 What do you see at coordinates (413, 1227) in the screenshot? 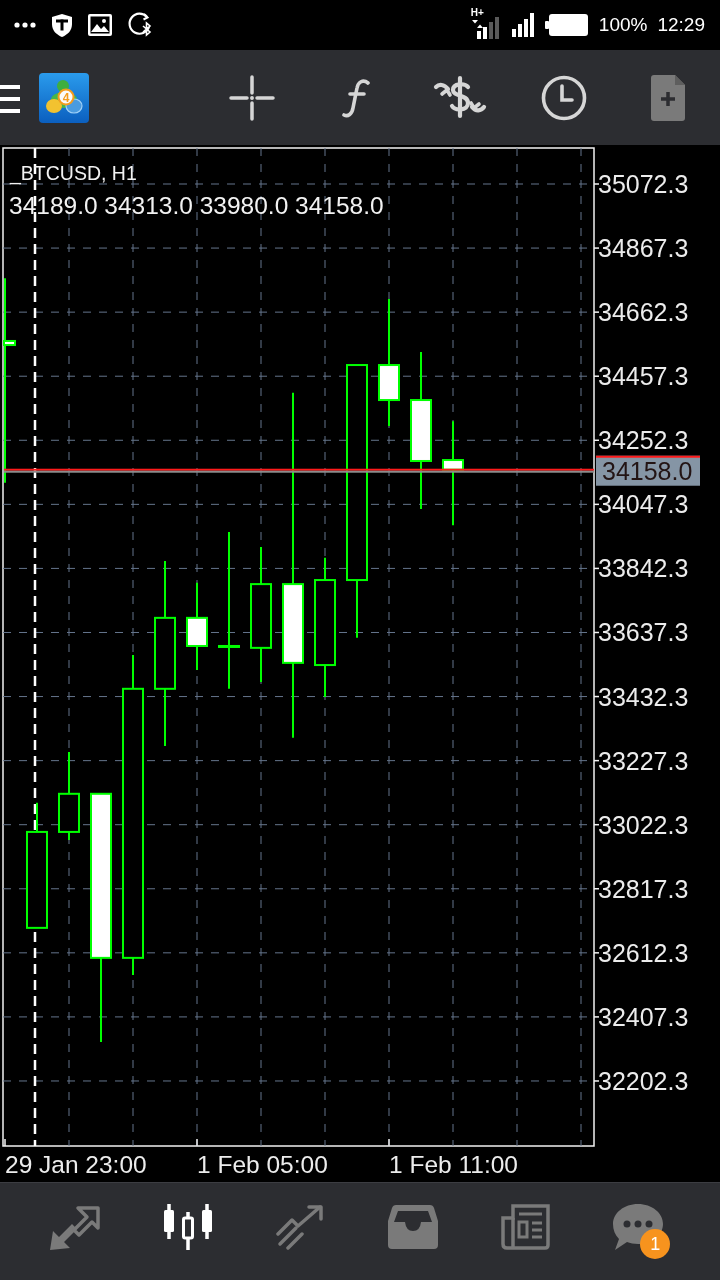
I see `inbox-tray-icon` at bounding box center [413, 1227].